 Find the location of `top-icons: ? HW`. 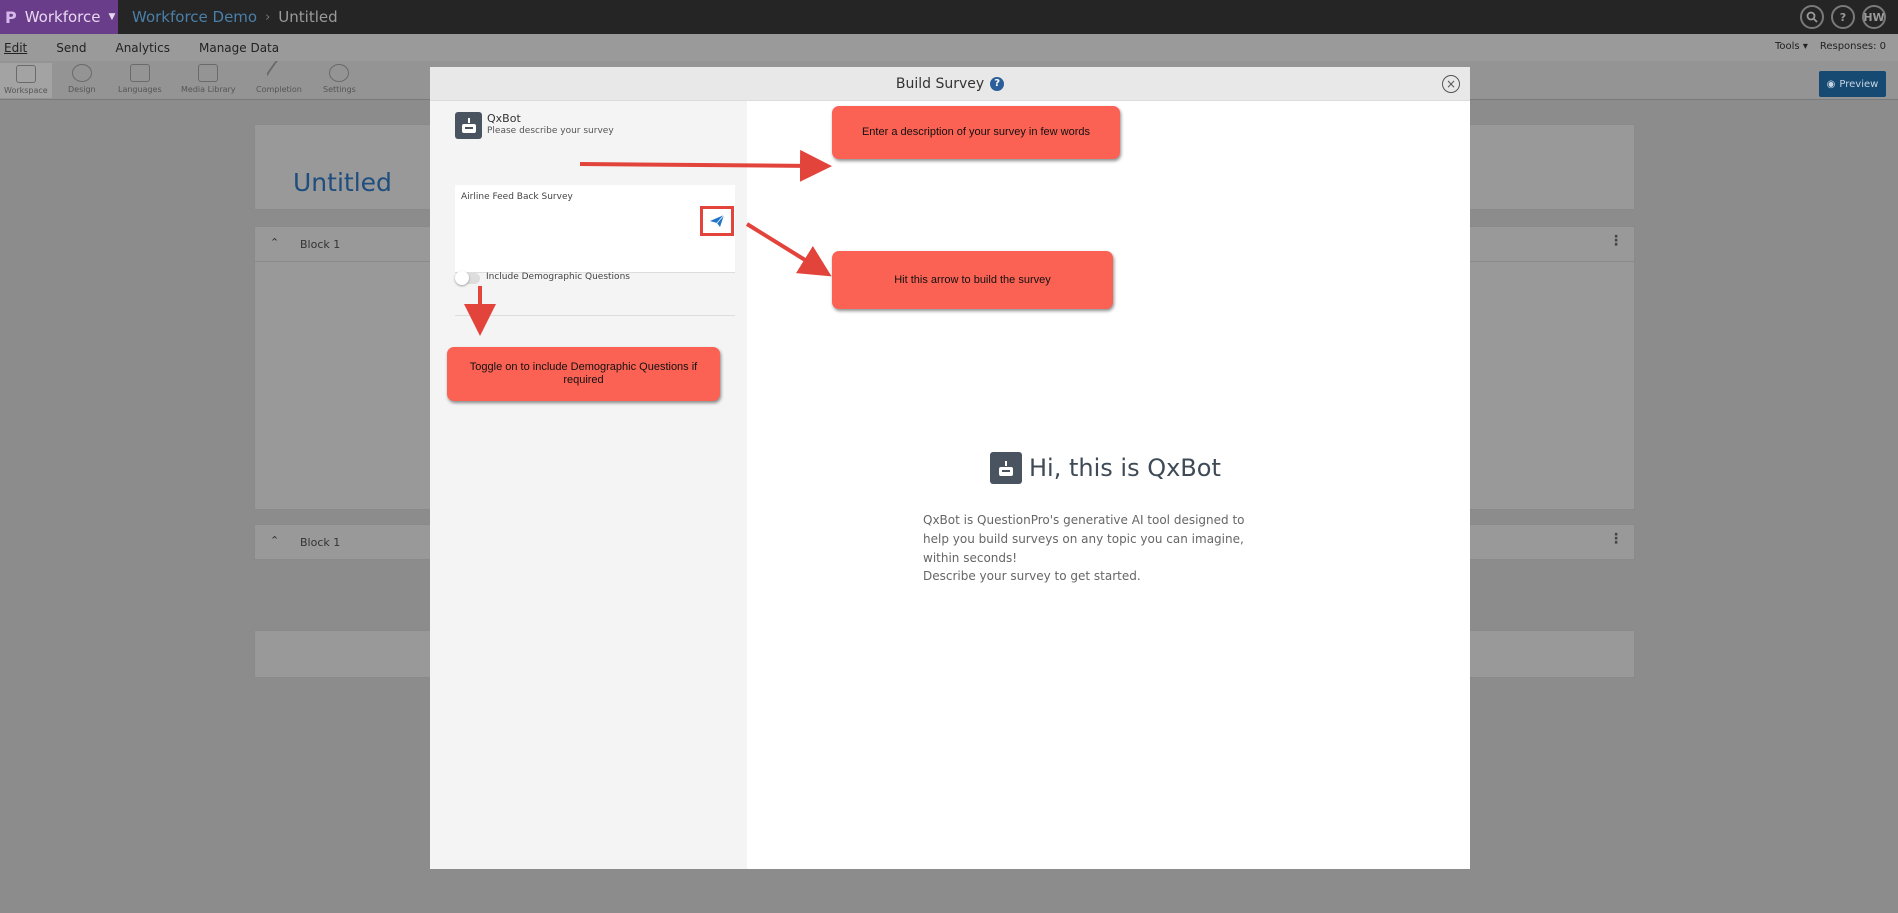

top-icons: ? HW is located at coordinates (1843, 17).